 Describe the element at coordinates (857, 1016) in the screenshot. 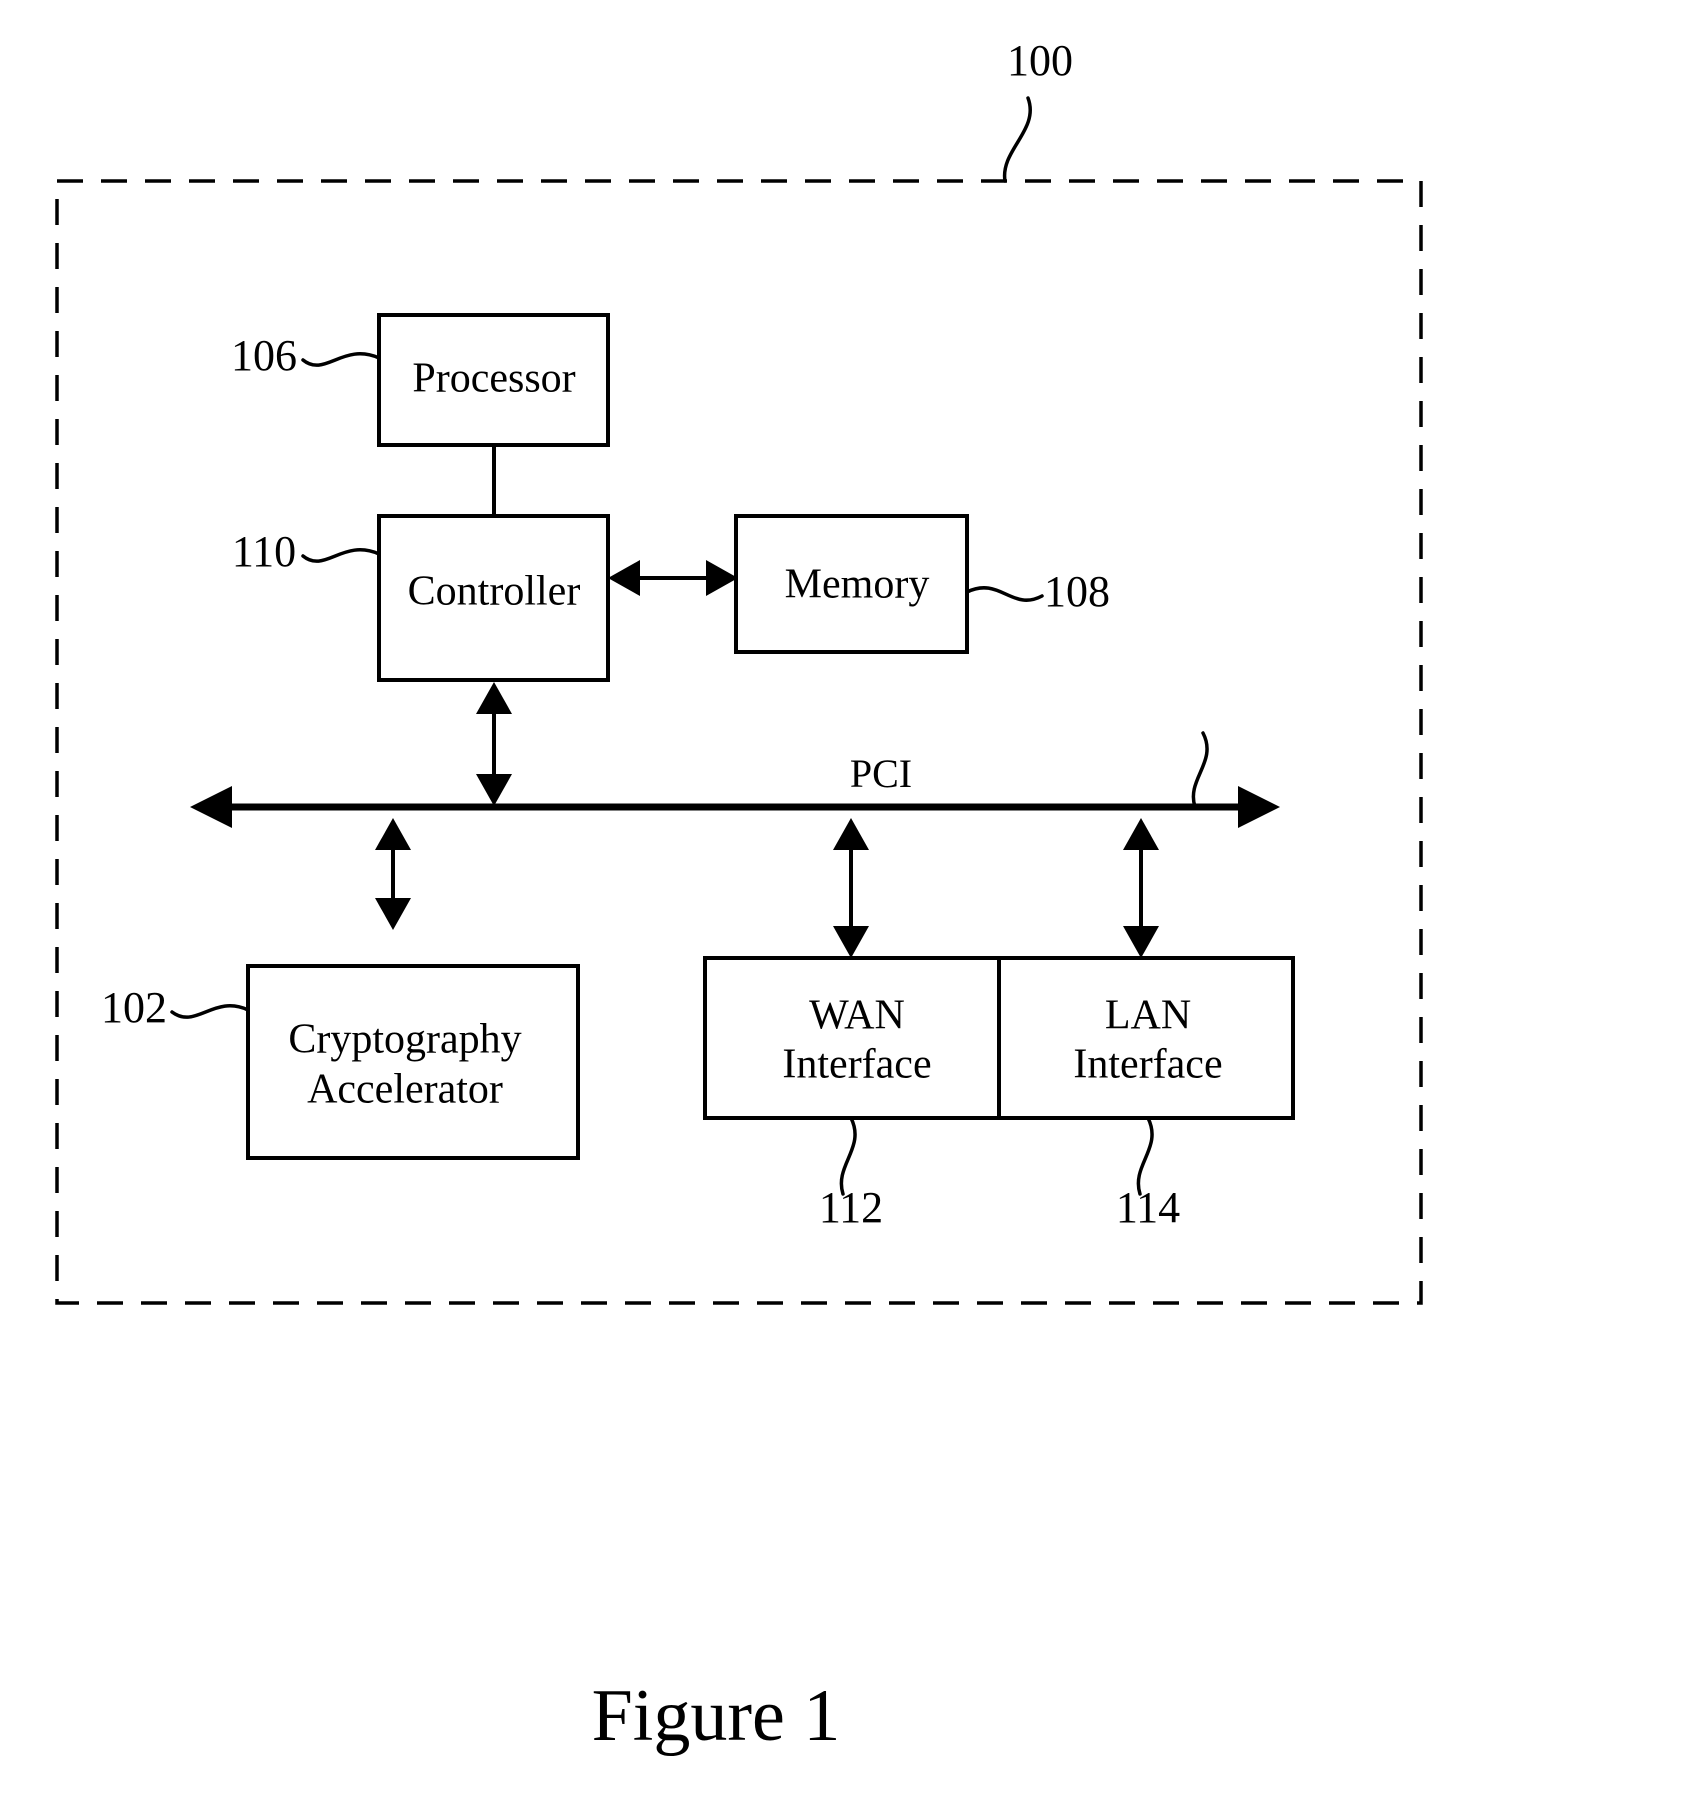

I see `wan-label-line1: WAN` at that location.